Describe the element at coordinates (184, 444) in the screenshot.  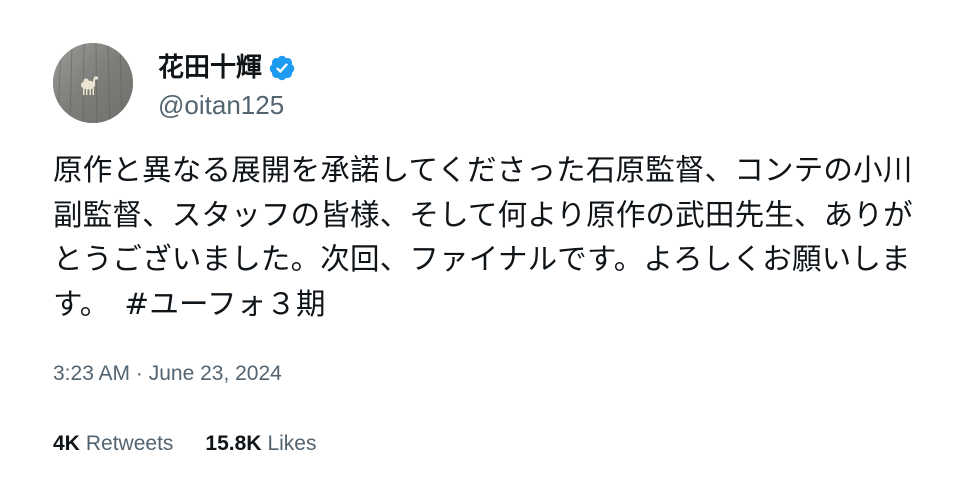
I see `tweet-stats: 4K Retweets 15.8K Likes` at that location.